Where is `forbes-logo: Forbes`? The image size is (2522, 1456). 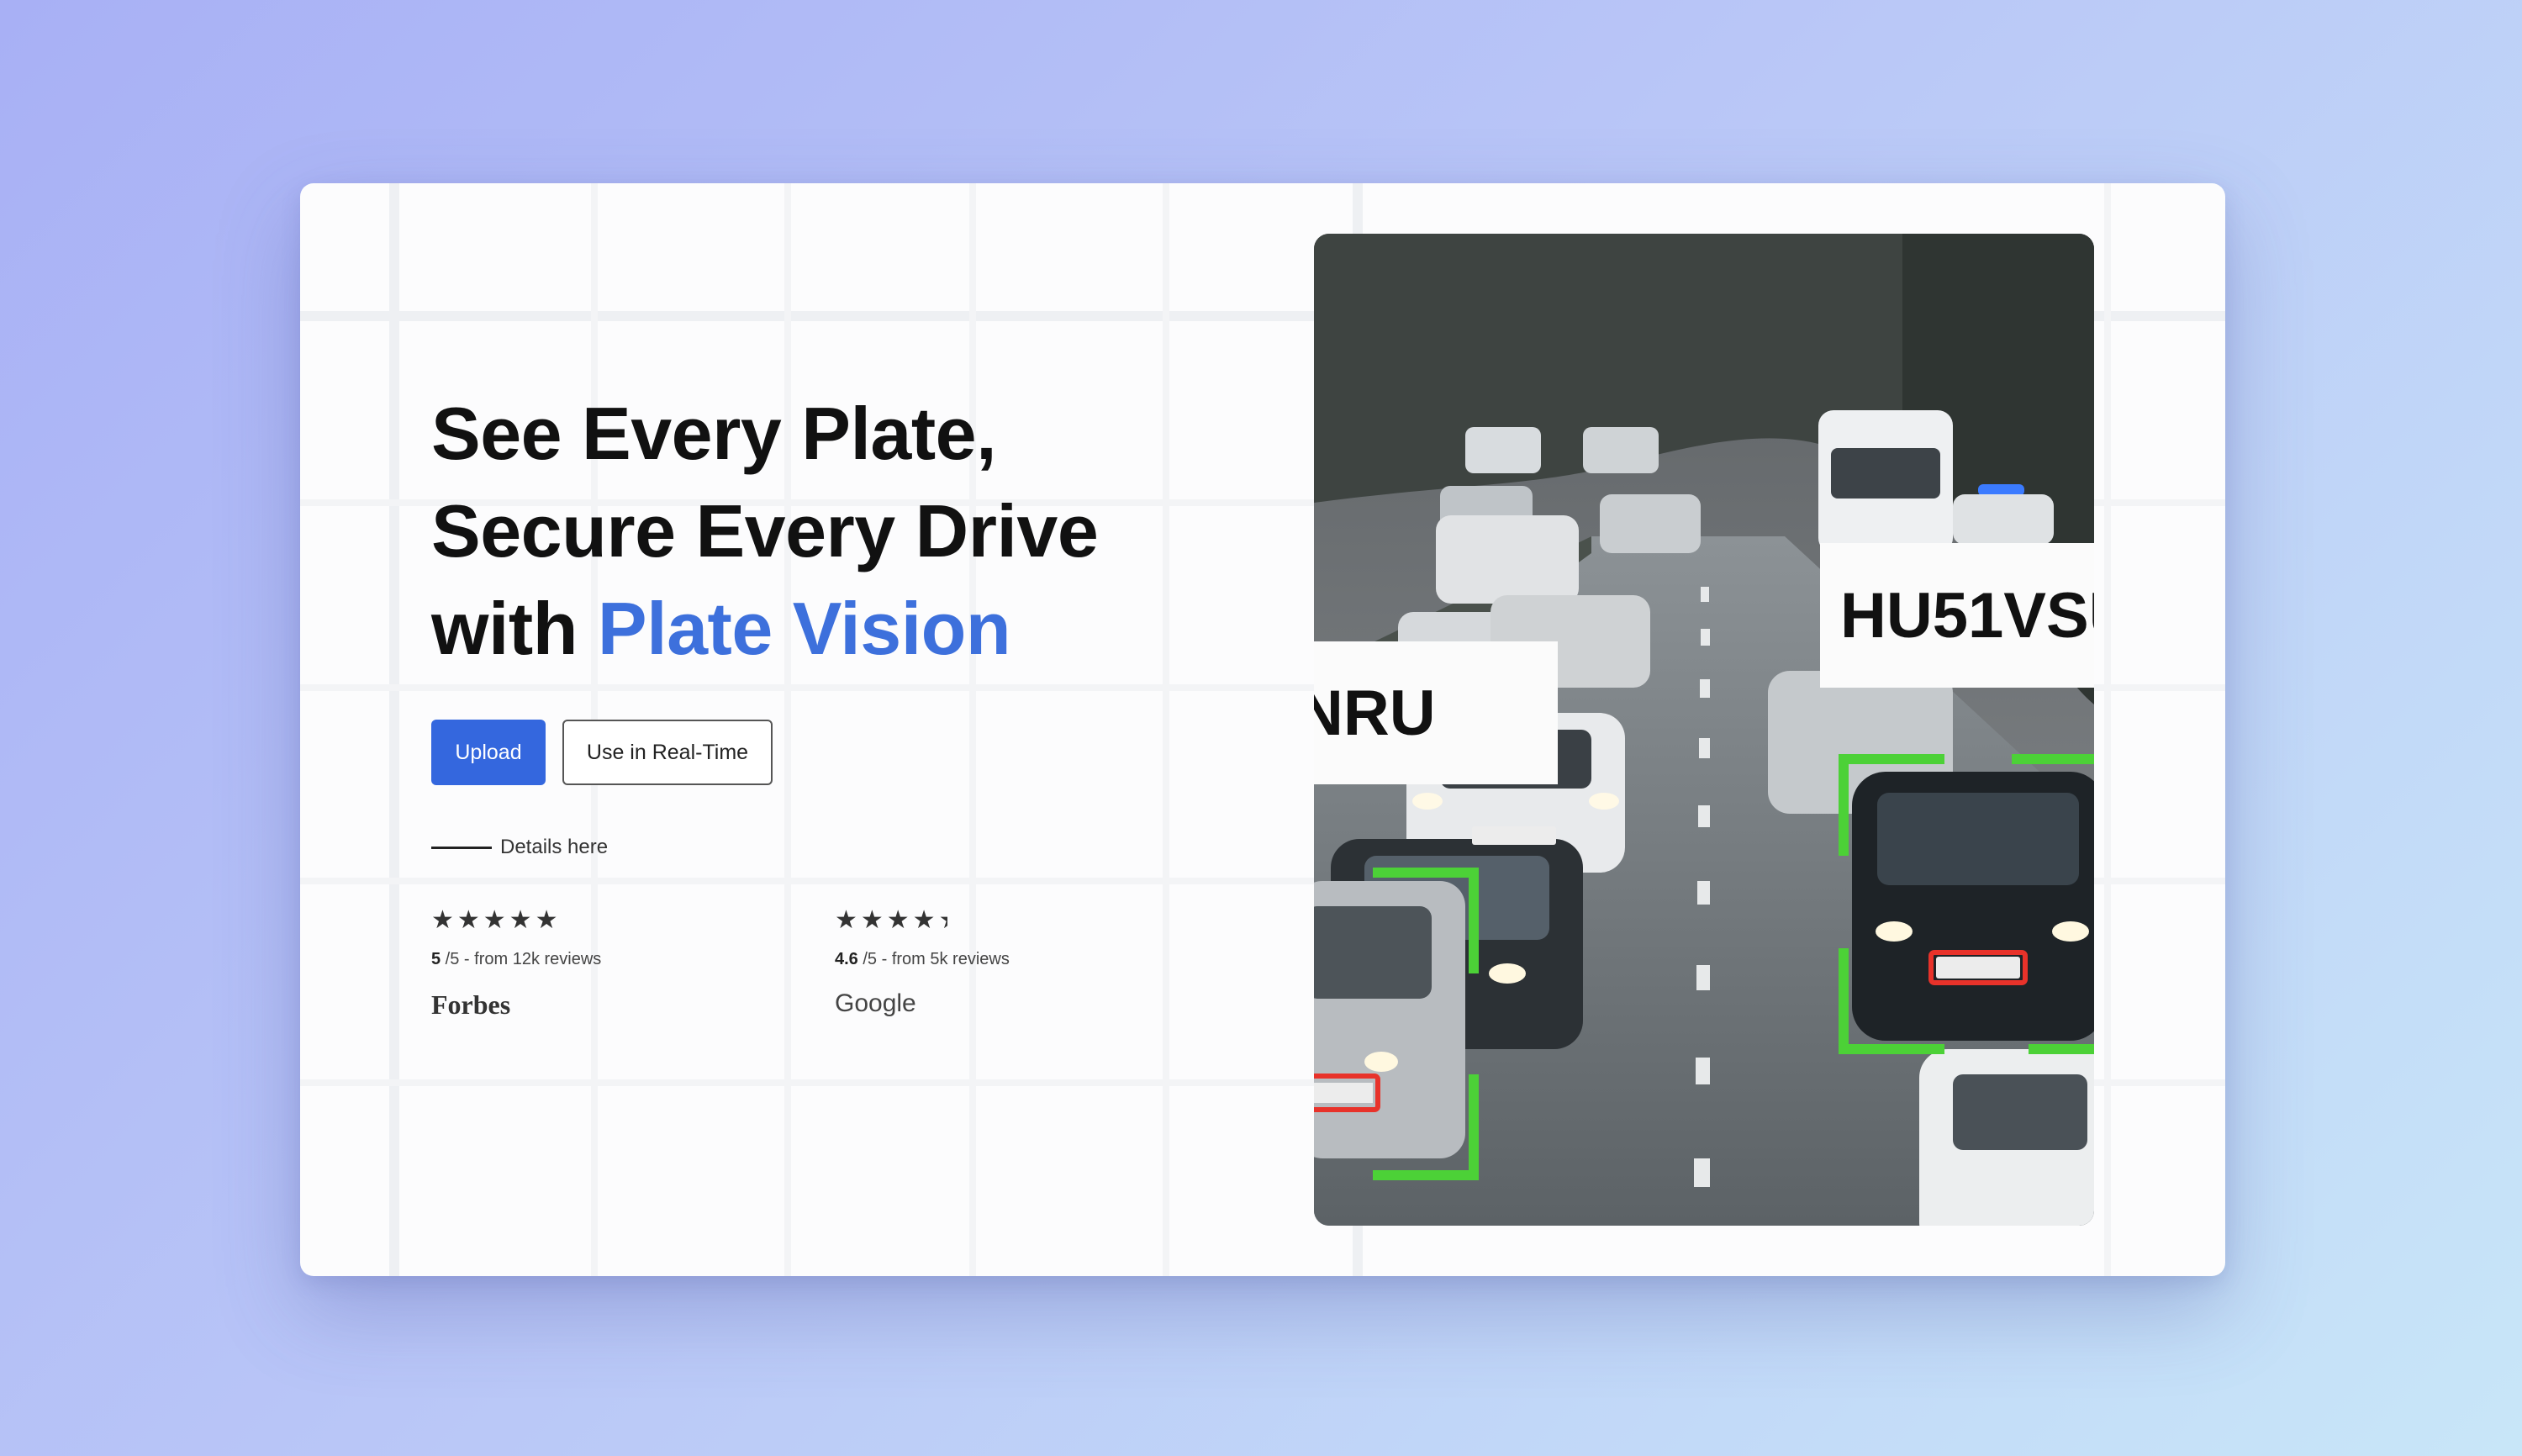 forbes-logo: Forbes is located at coordinates (471, 1004).